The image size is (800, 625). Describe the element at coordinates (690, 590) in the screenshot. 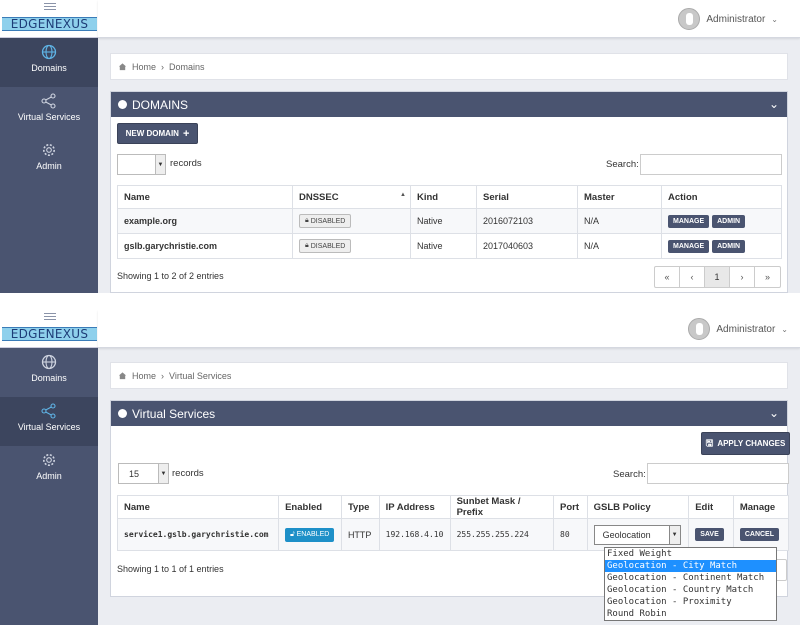

I see `policy-option: Geolocation - Country Match` at that location.